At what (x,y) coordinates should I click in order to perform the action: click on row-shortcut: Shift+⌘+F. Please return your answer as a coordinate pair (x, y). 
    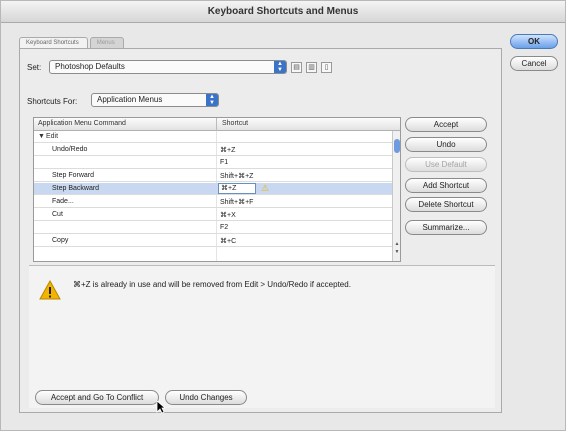
    Looking at the image, I should click on (236, 202).